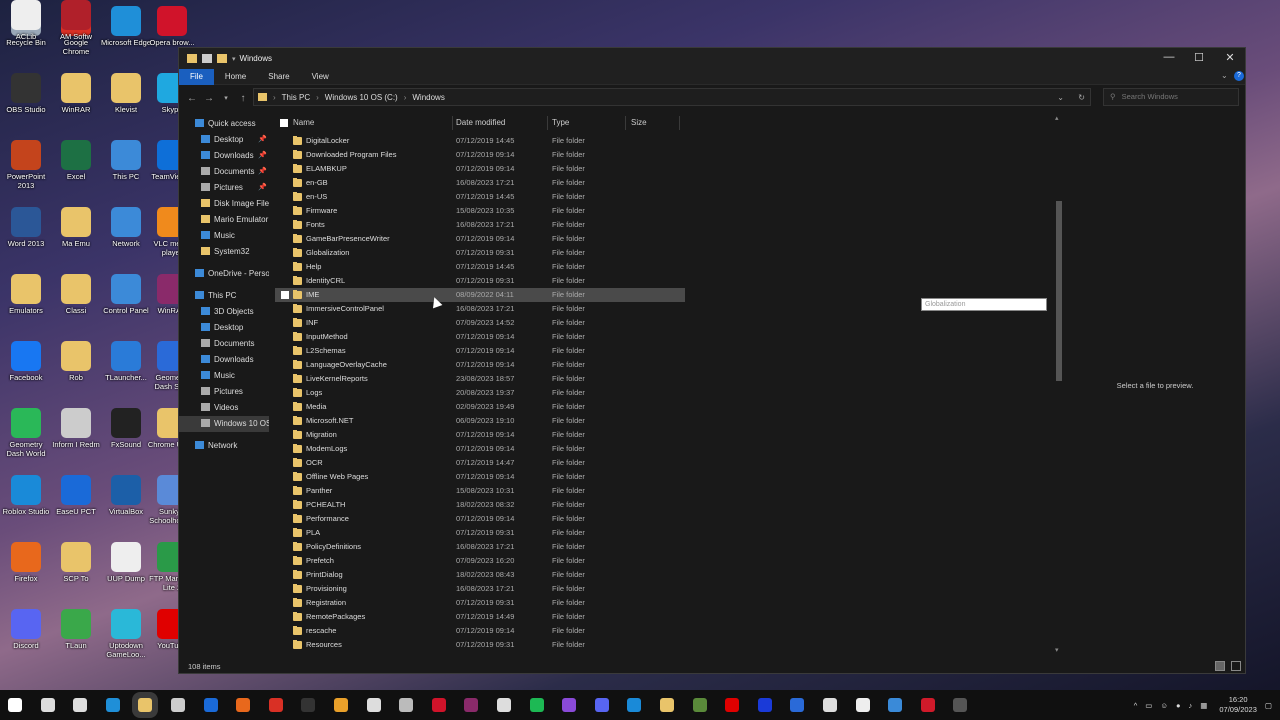  What do you see at coordinates (480, 631) in the screenshot?
I see `file-row: rescache 07/12/2019 09:14 File folder` at bounding box center [480, 631].